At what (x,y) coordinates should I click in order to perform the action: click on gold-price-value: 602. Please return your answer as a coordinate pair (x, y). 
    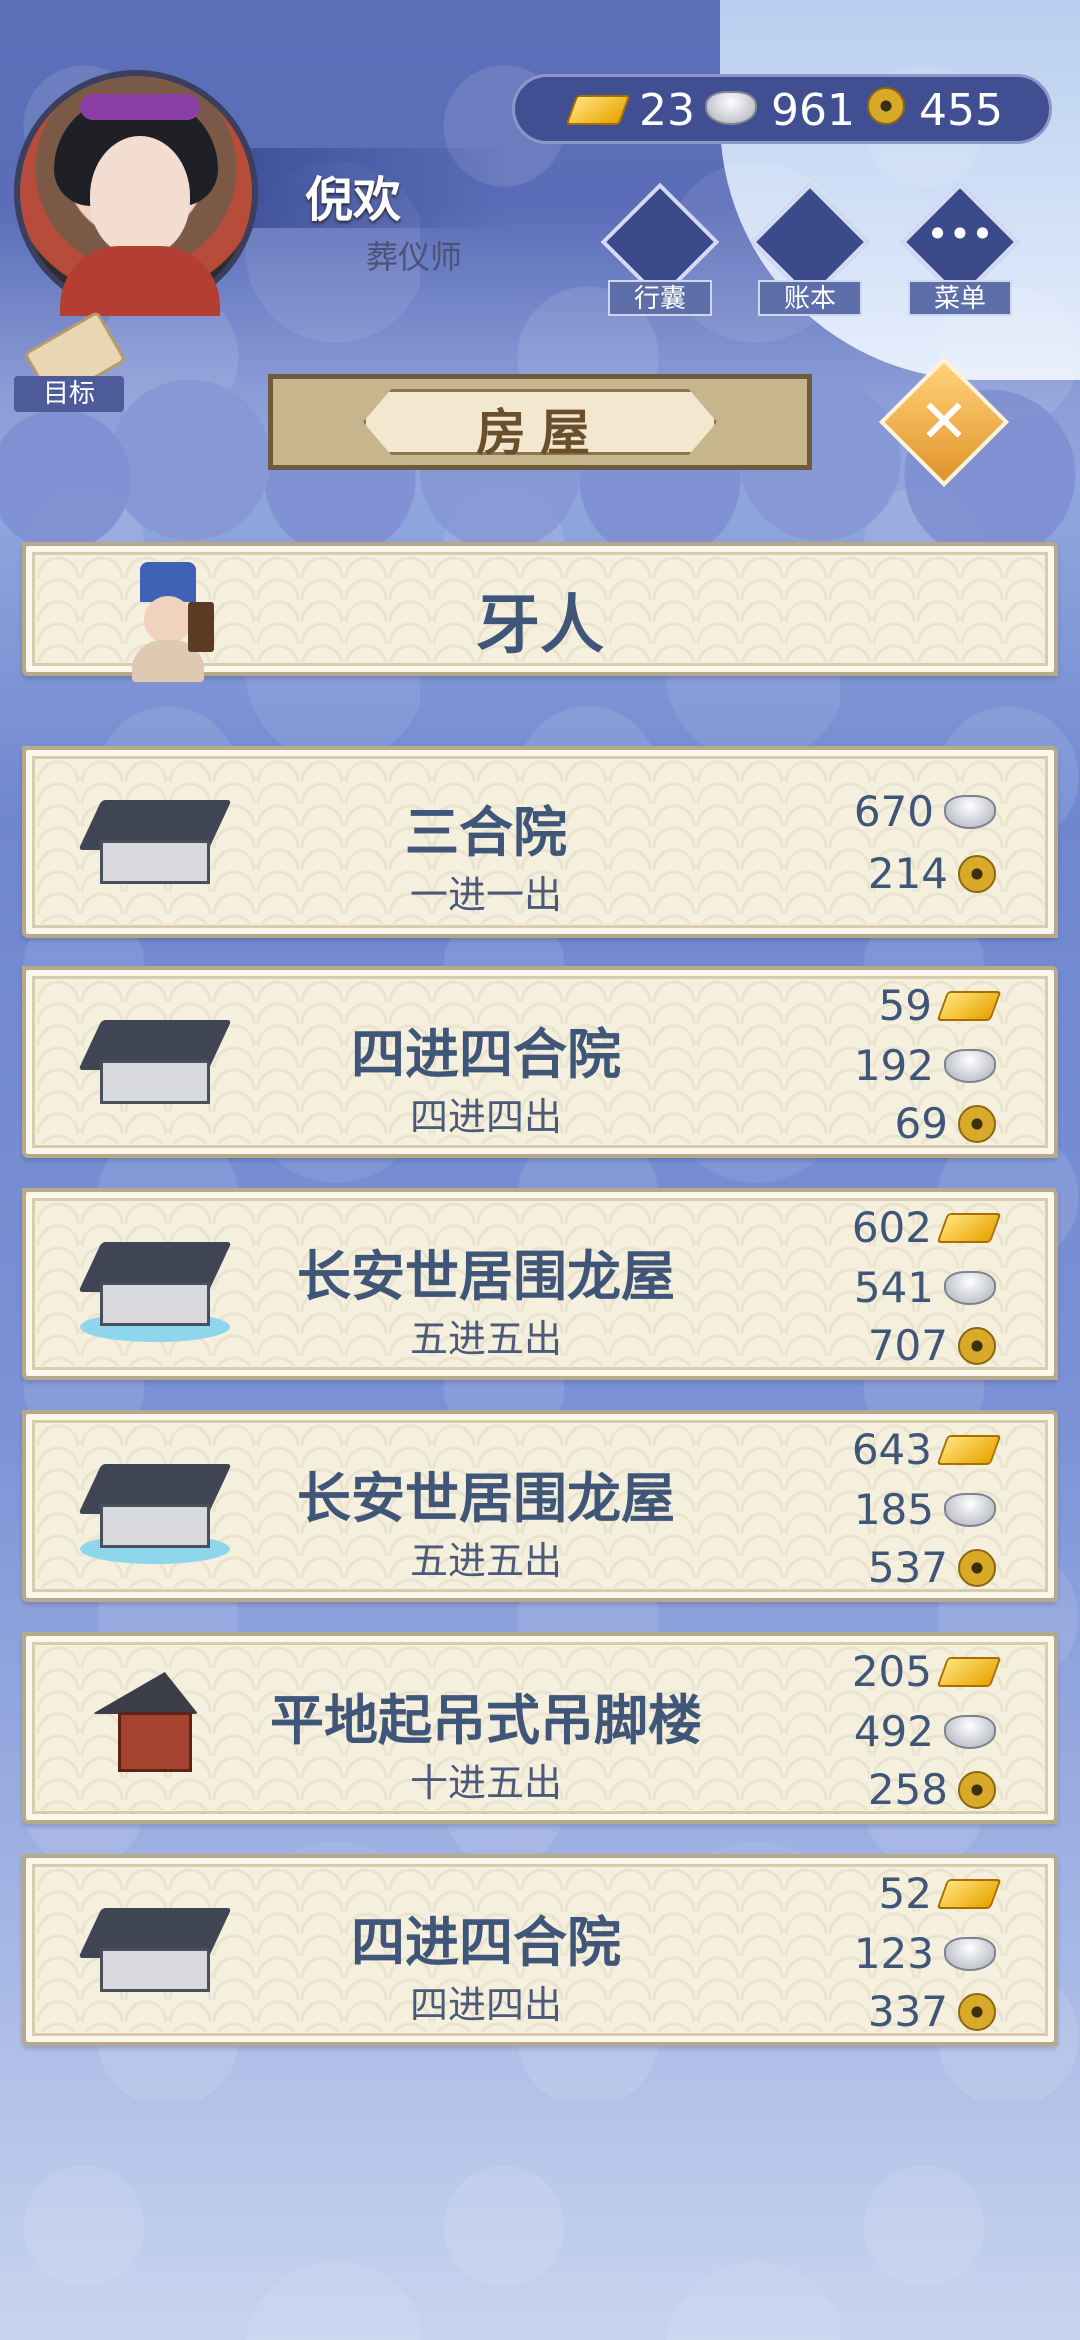
    Looking at the image, I should click on (891, 1227).